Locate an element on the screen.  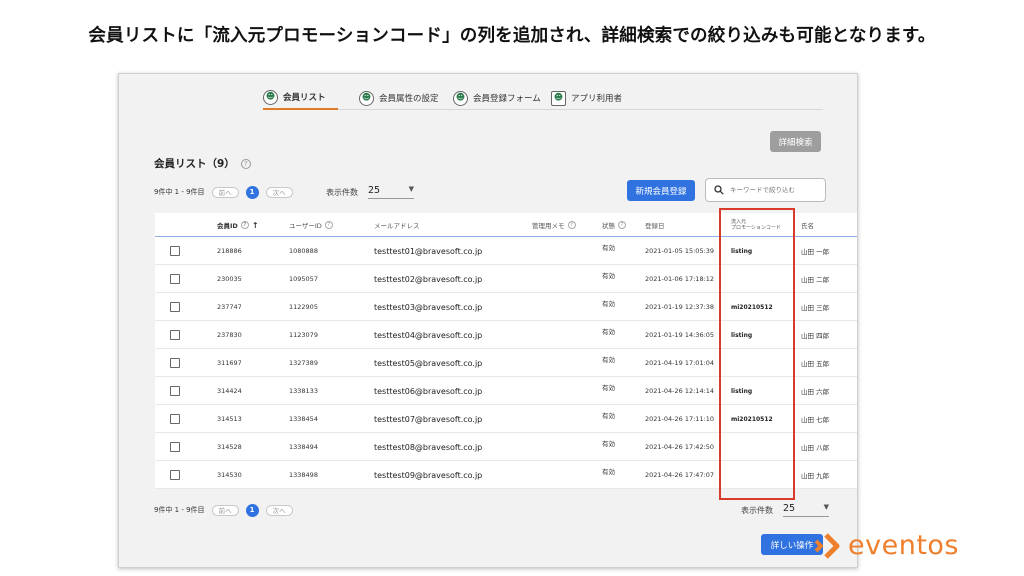
new-member-button: 新規会員登録 is located at coordinates (661, 190).